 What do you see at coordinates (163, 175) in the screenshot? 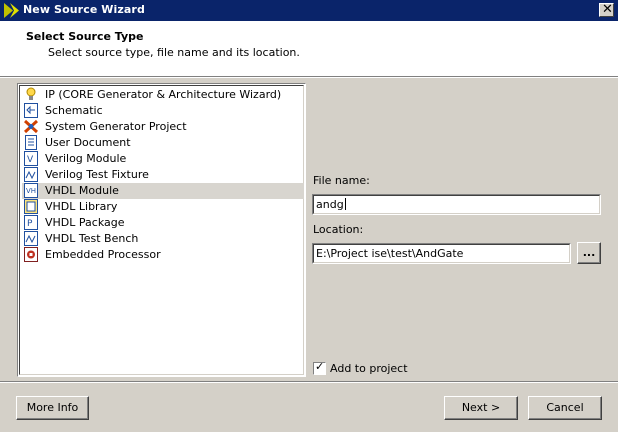
I see `list-item-verilog-test-fixture: Verilog Test Fixture` at bounding box center [163, 175].